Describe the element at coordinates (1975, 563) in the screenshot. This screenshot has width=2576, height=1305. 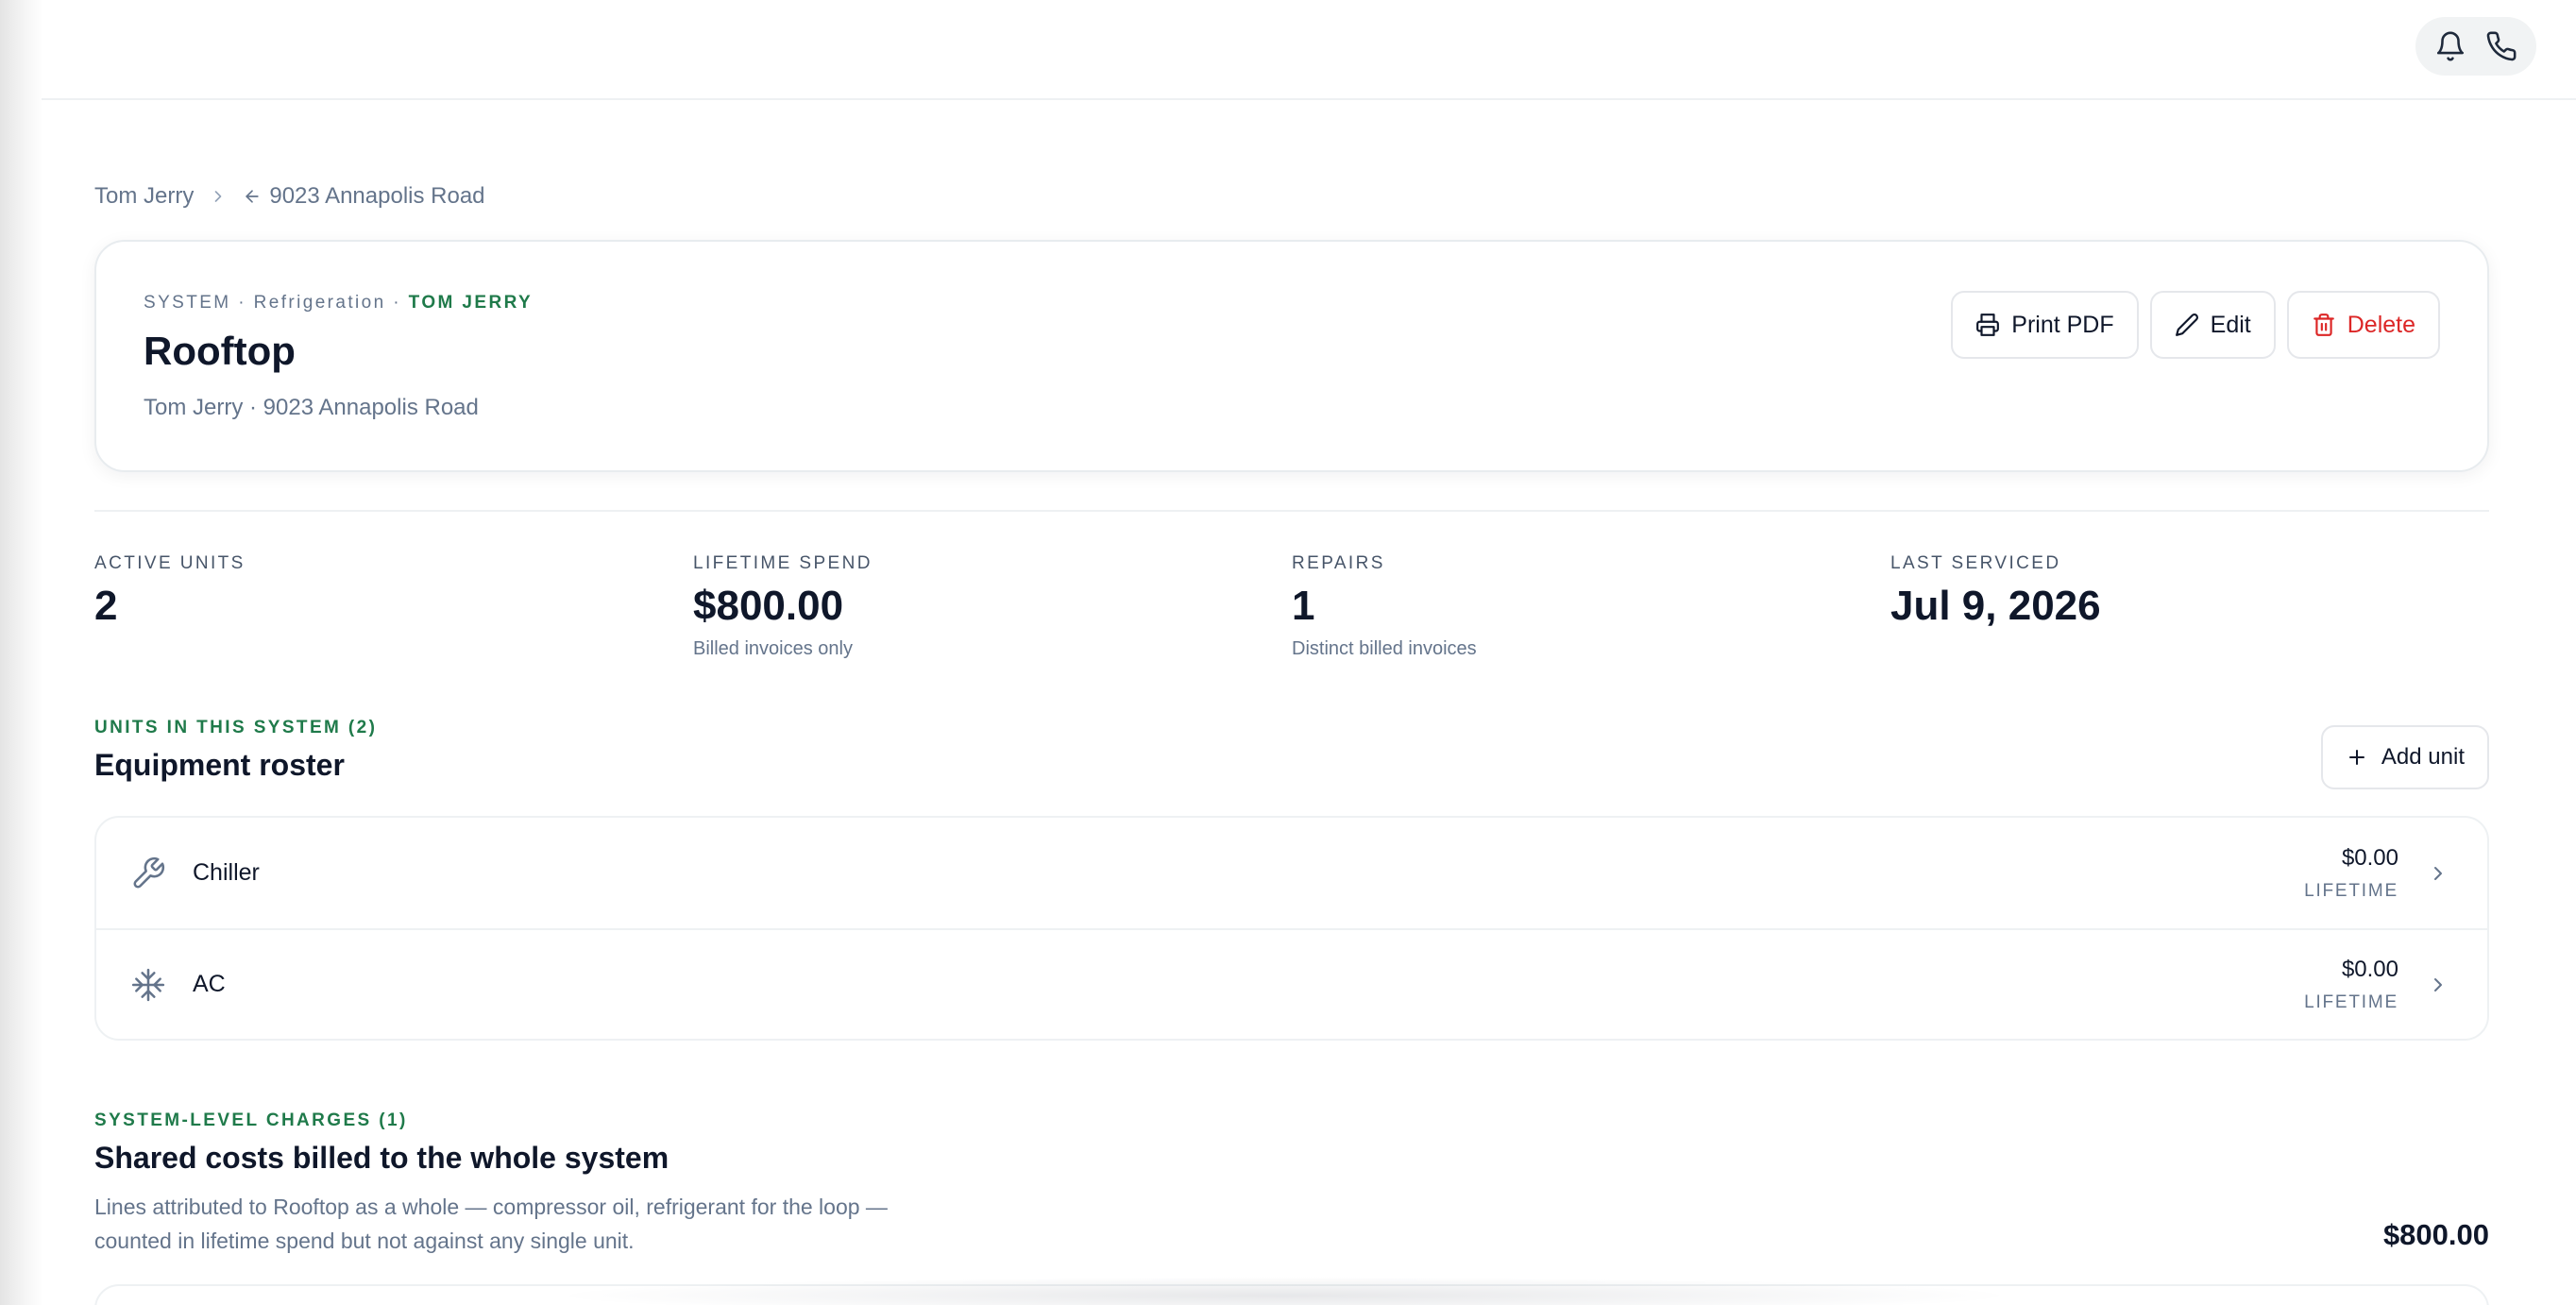
I see `stat-label: LAST SERVICED` at that location.